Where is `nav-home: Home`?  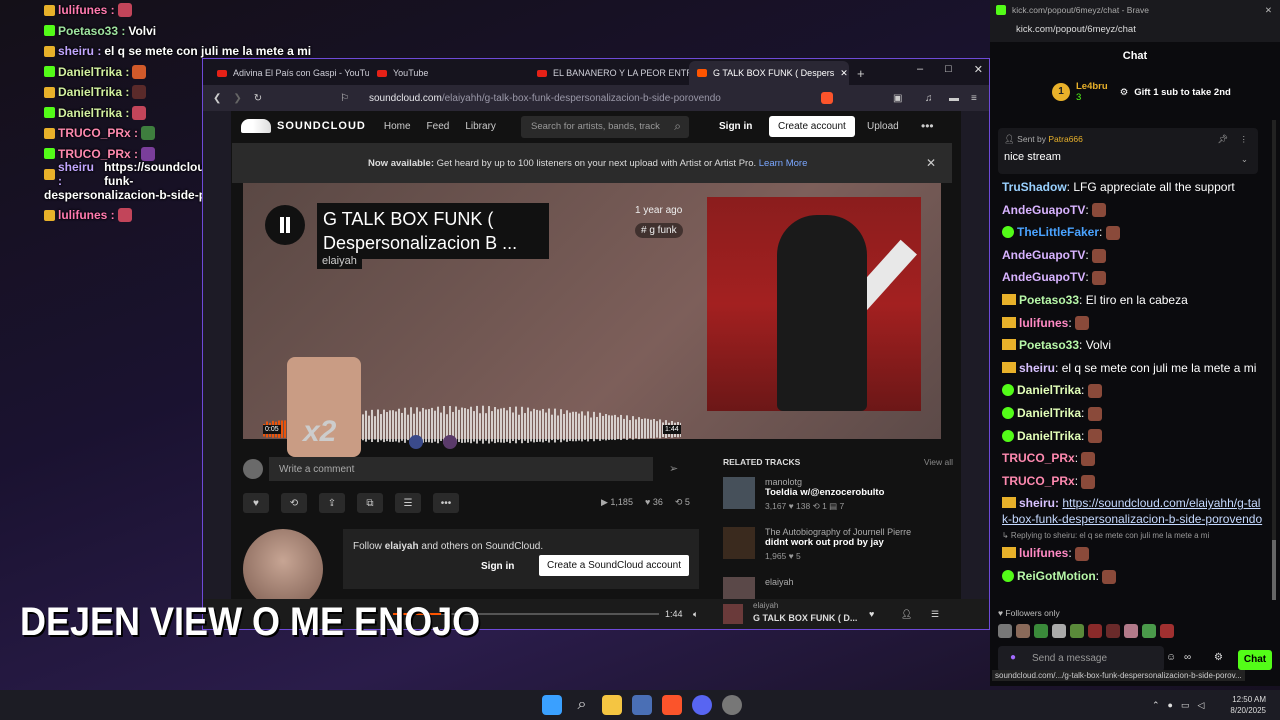 nav-home: Home is located at coordinates (397, 126).